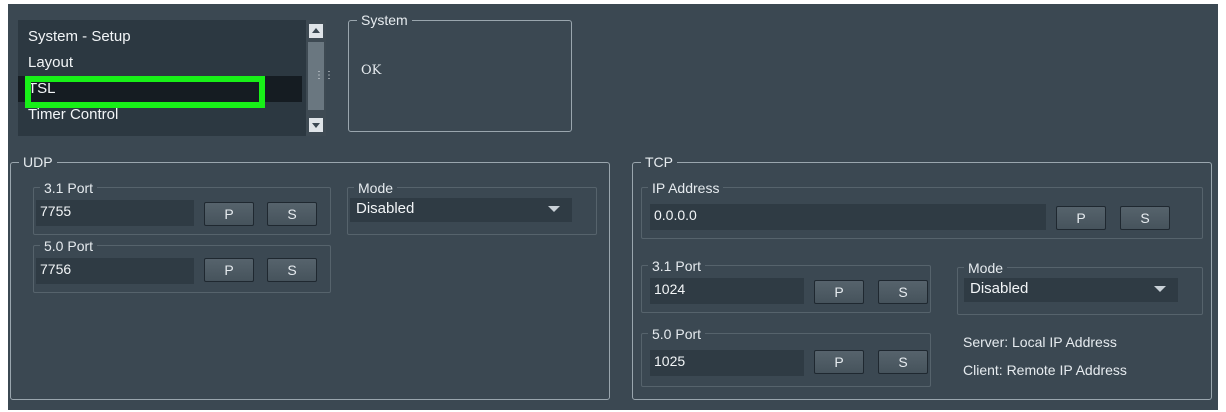 This screenshot has height=412, width=1226. What do you see at coordinates (727, 291) in the screenshot?
I see `tcp-port31-field: 1024` at bounding box center [727, 291].